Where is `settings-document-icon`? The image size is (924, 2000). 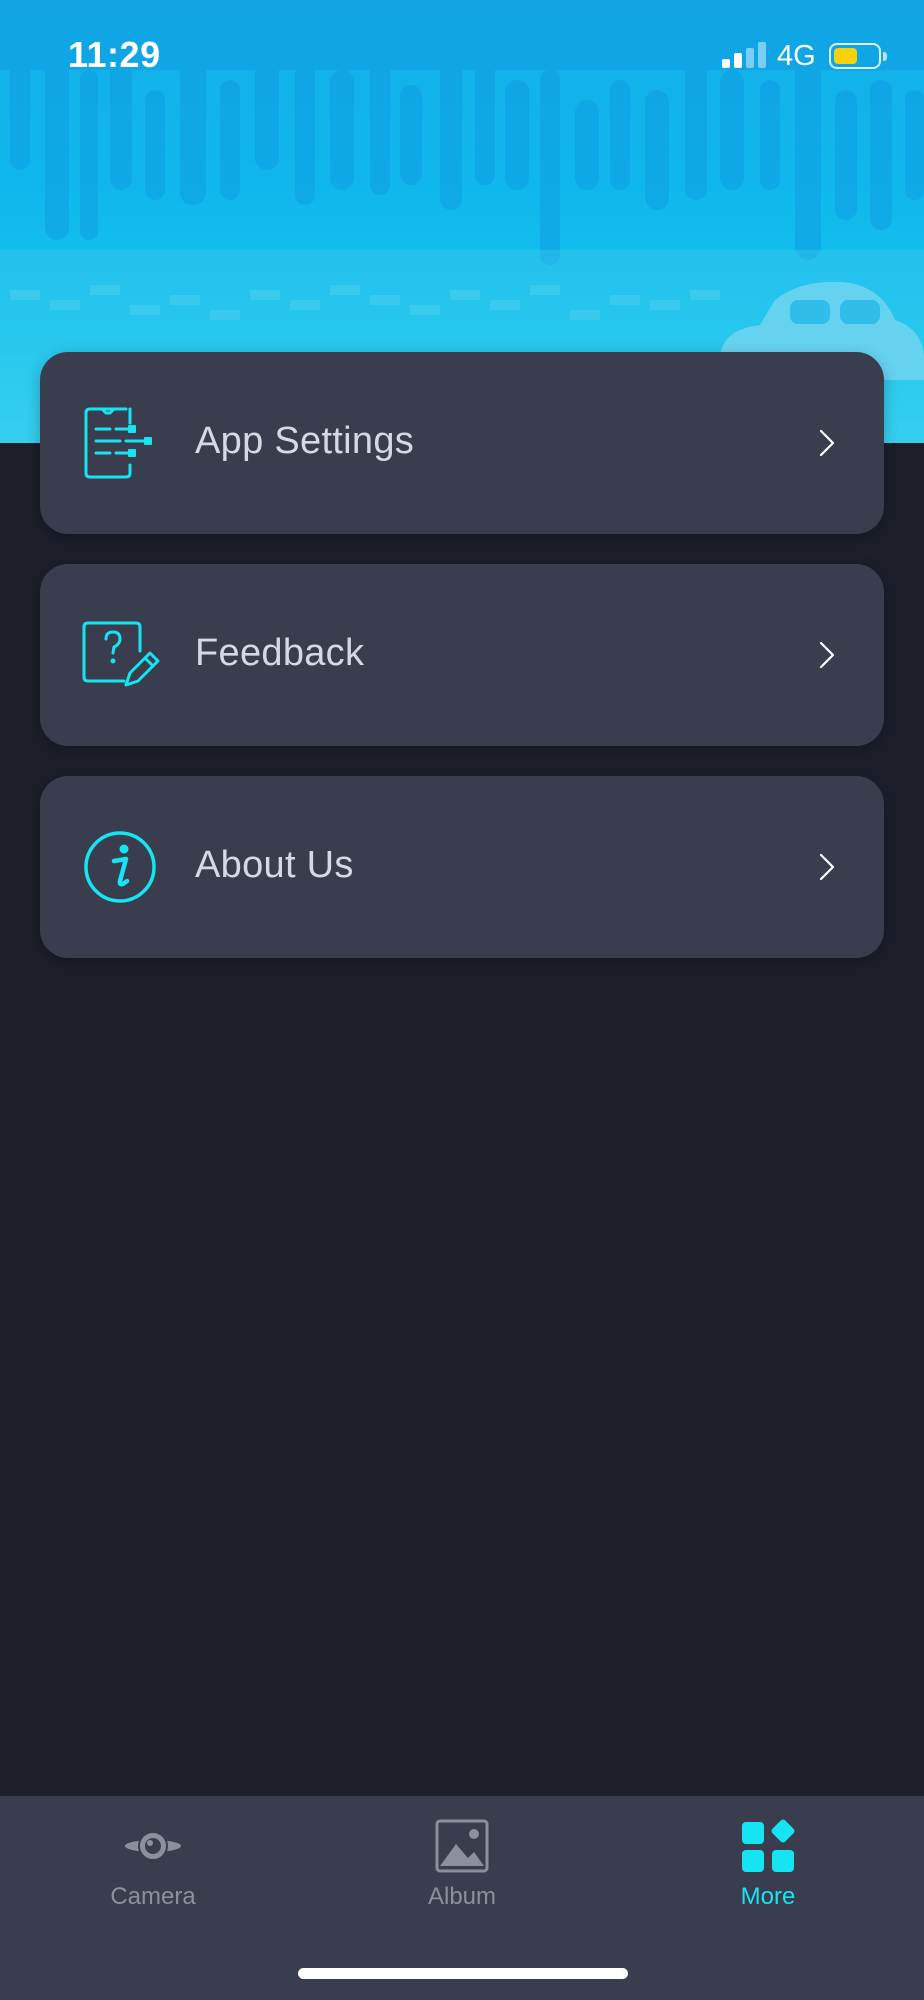 settings-document-icon is located at coordinates (118, 443).